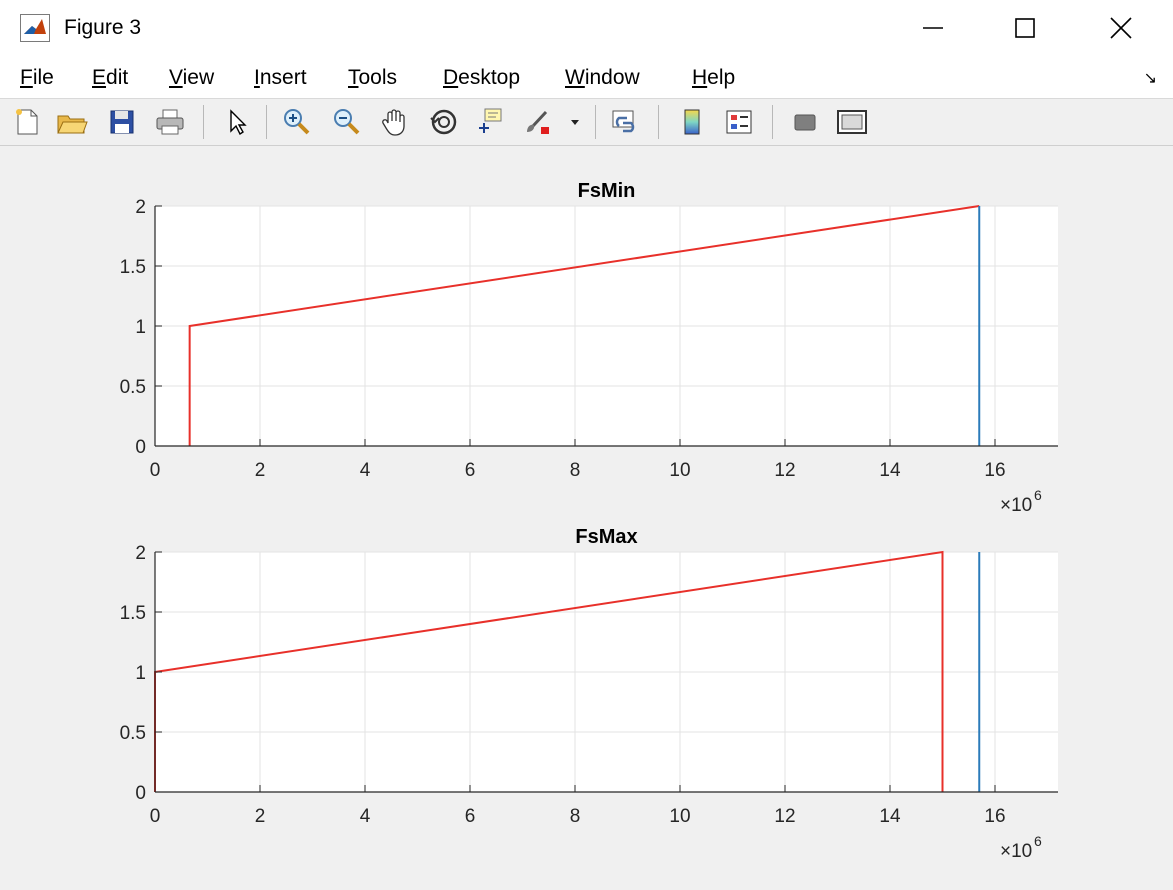 The image size is (1173, 890). I want to click on link-plot-icon, so click(623, 121).